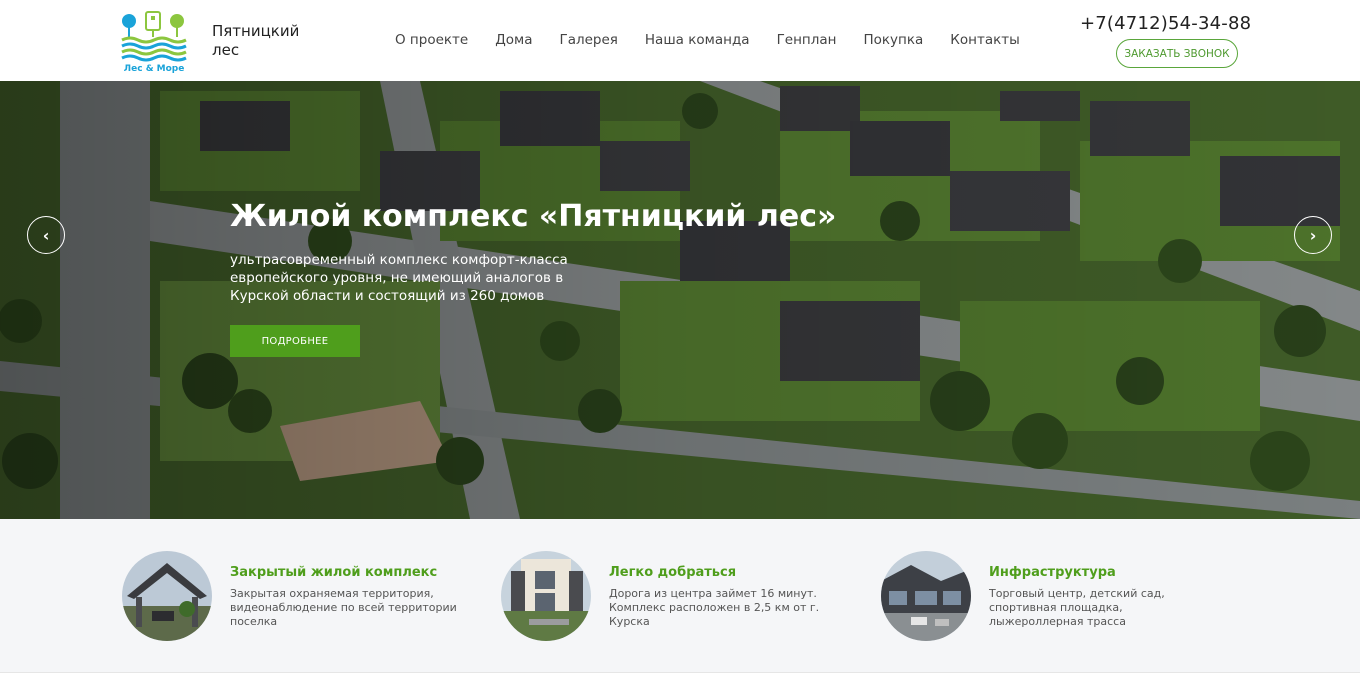 Image resolution: width=1360 pixels, height=696 pixels. Describe the element at coordinates (588, 40) in the screenshot. I see `nav-item-gallery: Галерея` at that location.